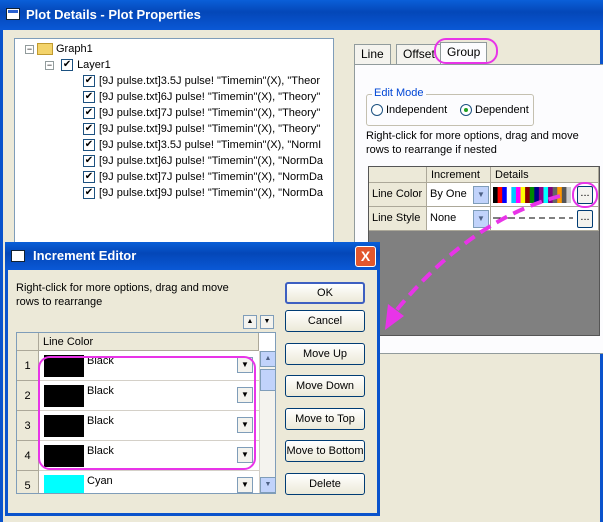 The image size is (603, 522). What do you see at coordinates (149, 482) in the screenshot?
I see `list-item: Cyan ▼` at bounding box center [149, 482].